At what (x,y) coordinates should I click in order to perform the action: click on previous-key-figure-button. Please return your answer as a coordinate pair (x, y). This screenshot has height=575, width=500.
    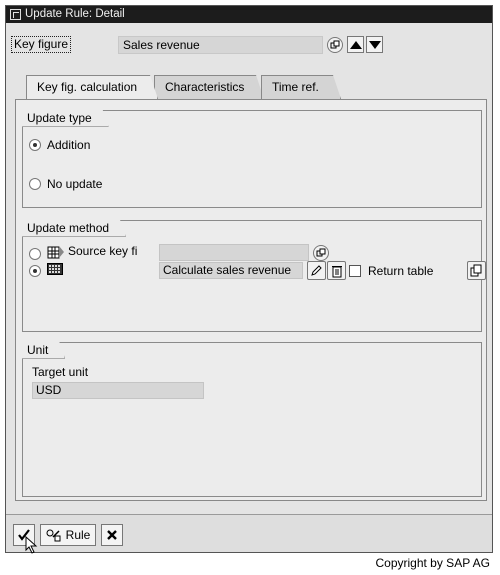
    Looking at the image, I should click on (355, 44).